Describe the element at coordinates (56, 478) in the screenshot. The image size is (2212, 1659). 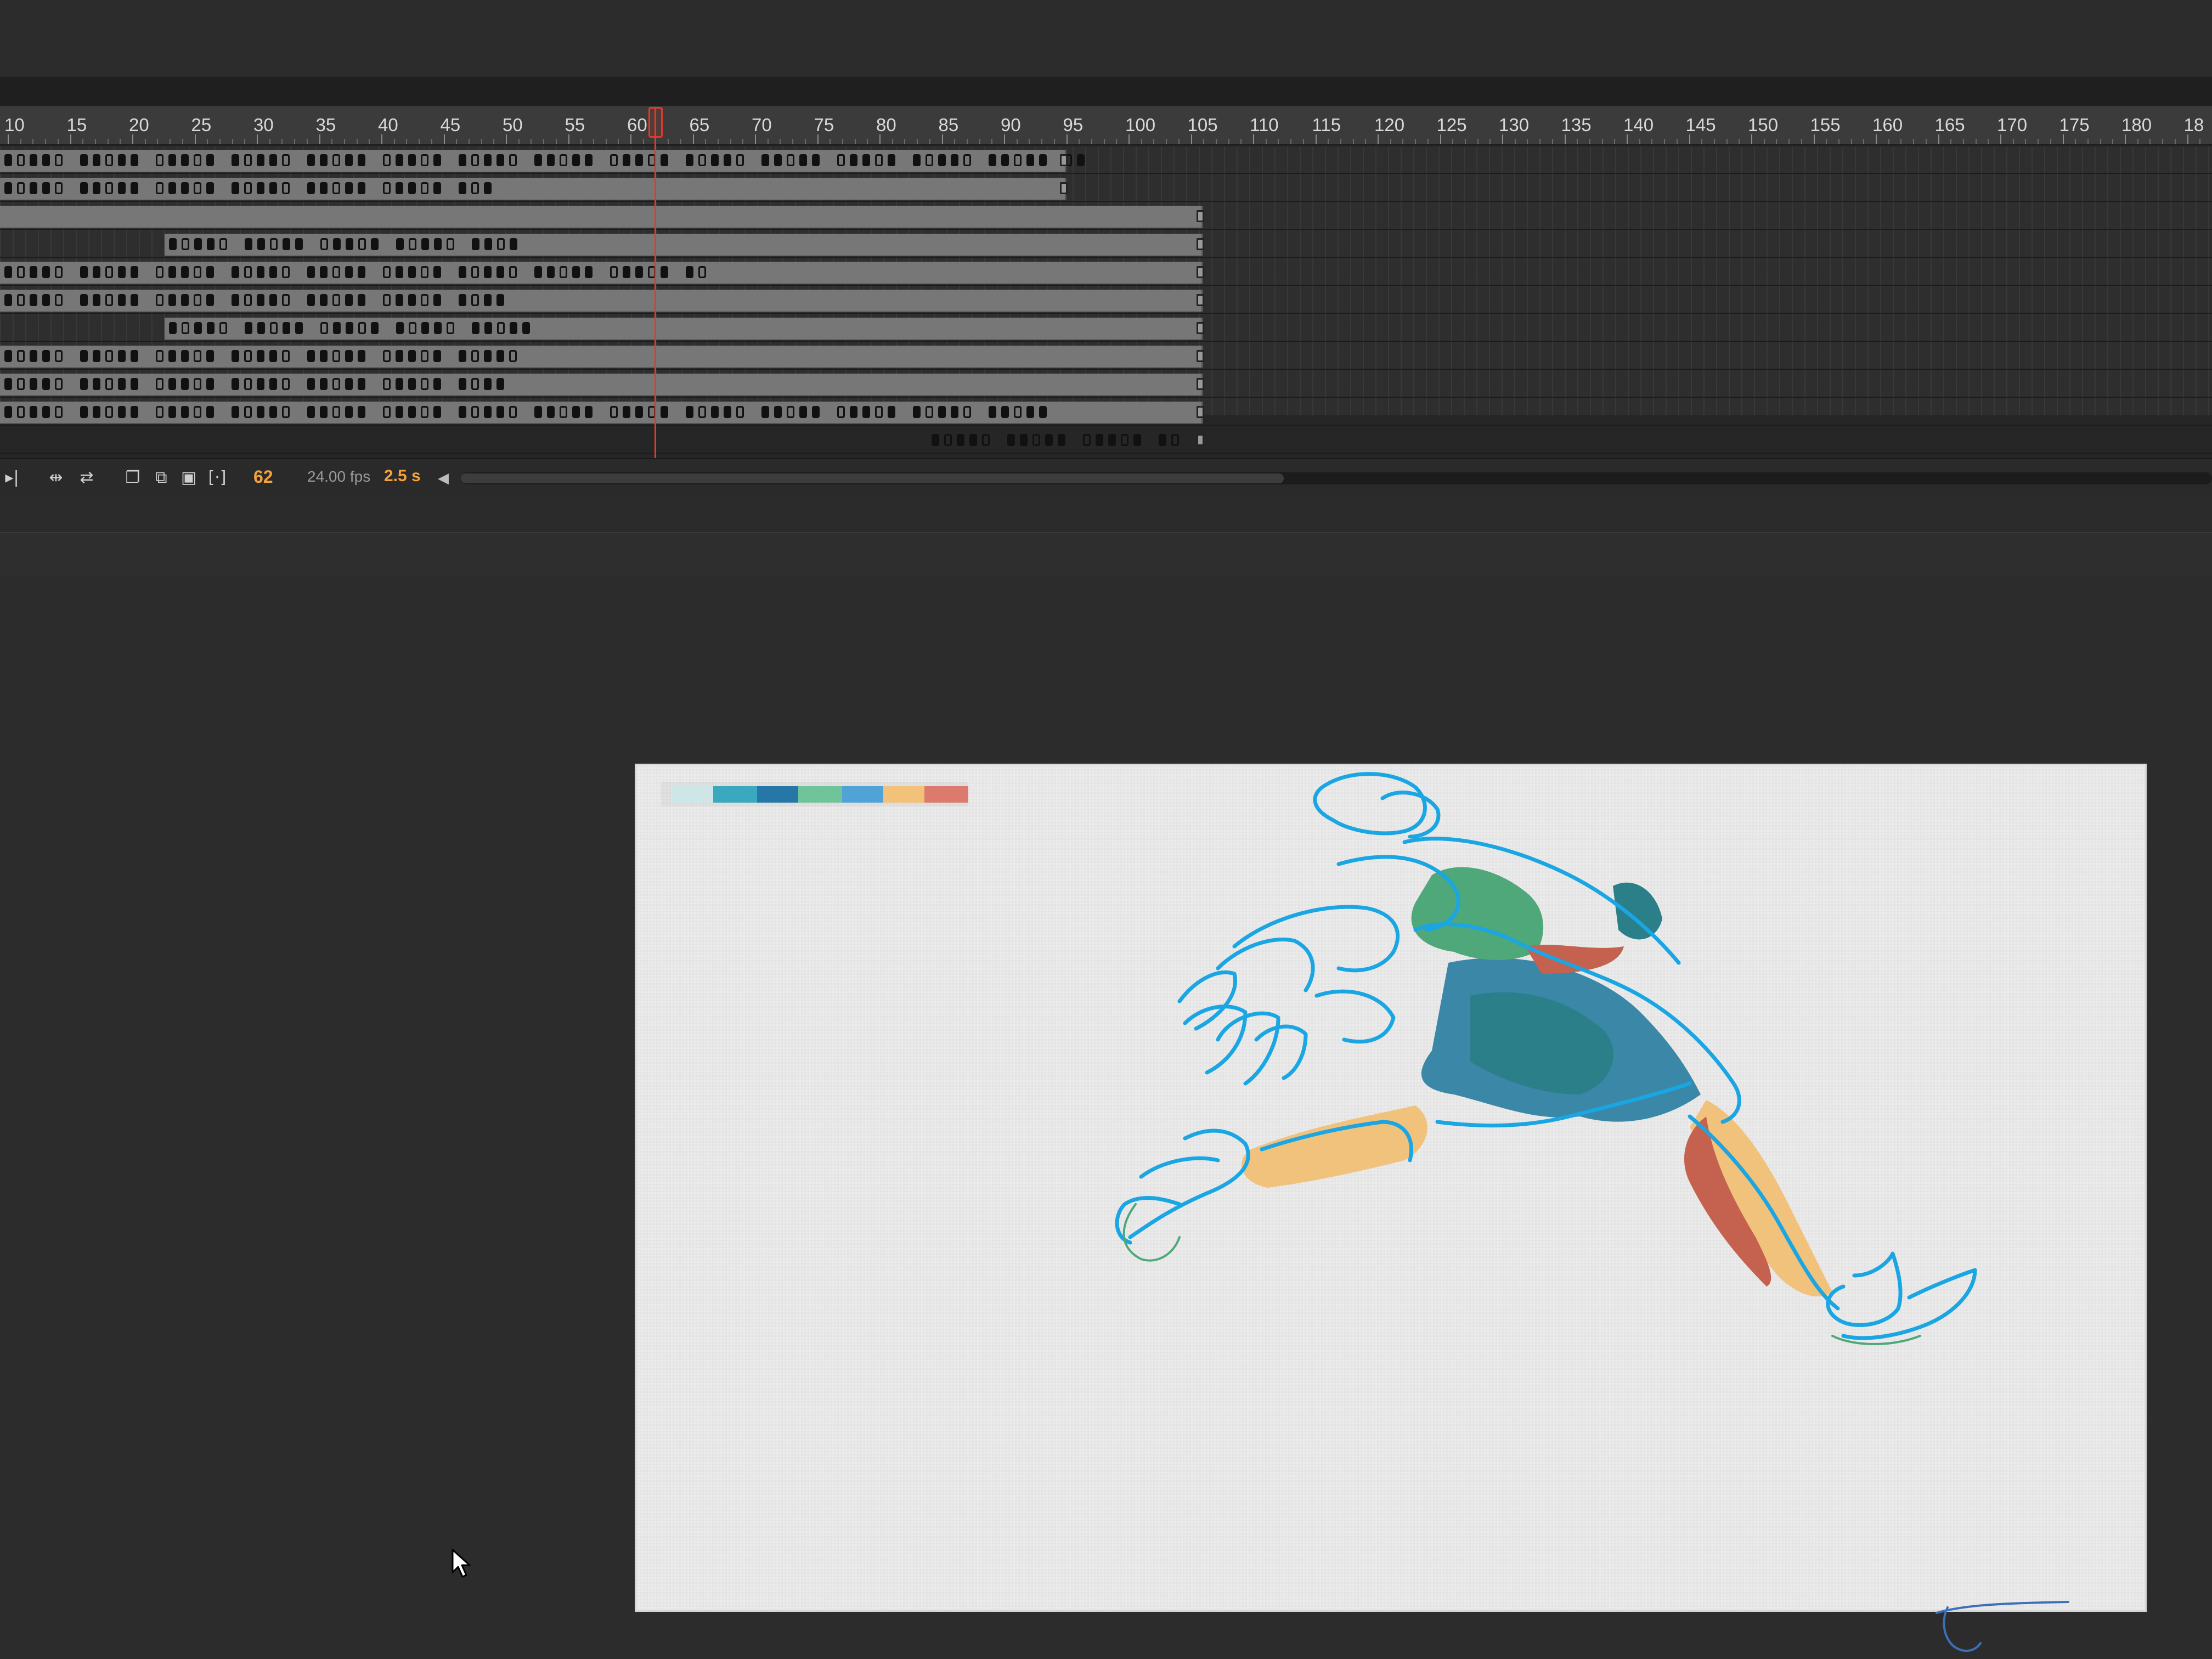
I see `center-frame-icon: ⇹` at that location.